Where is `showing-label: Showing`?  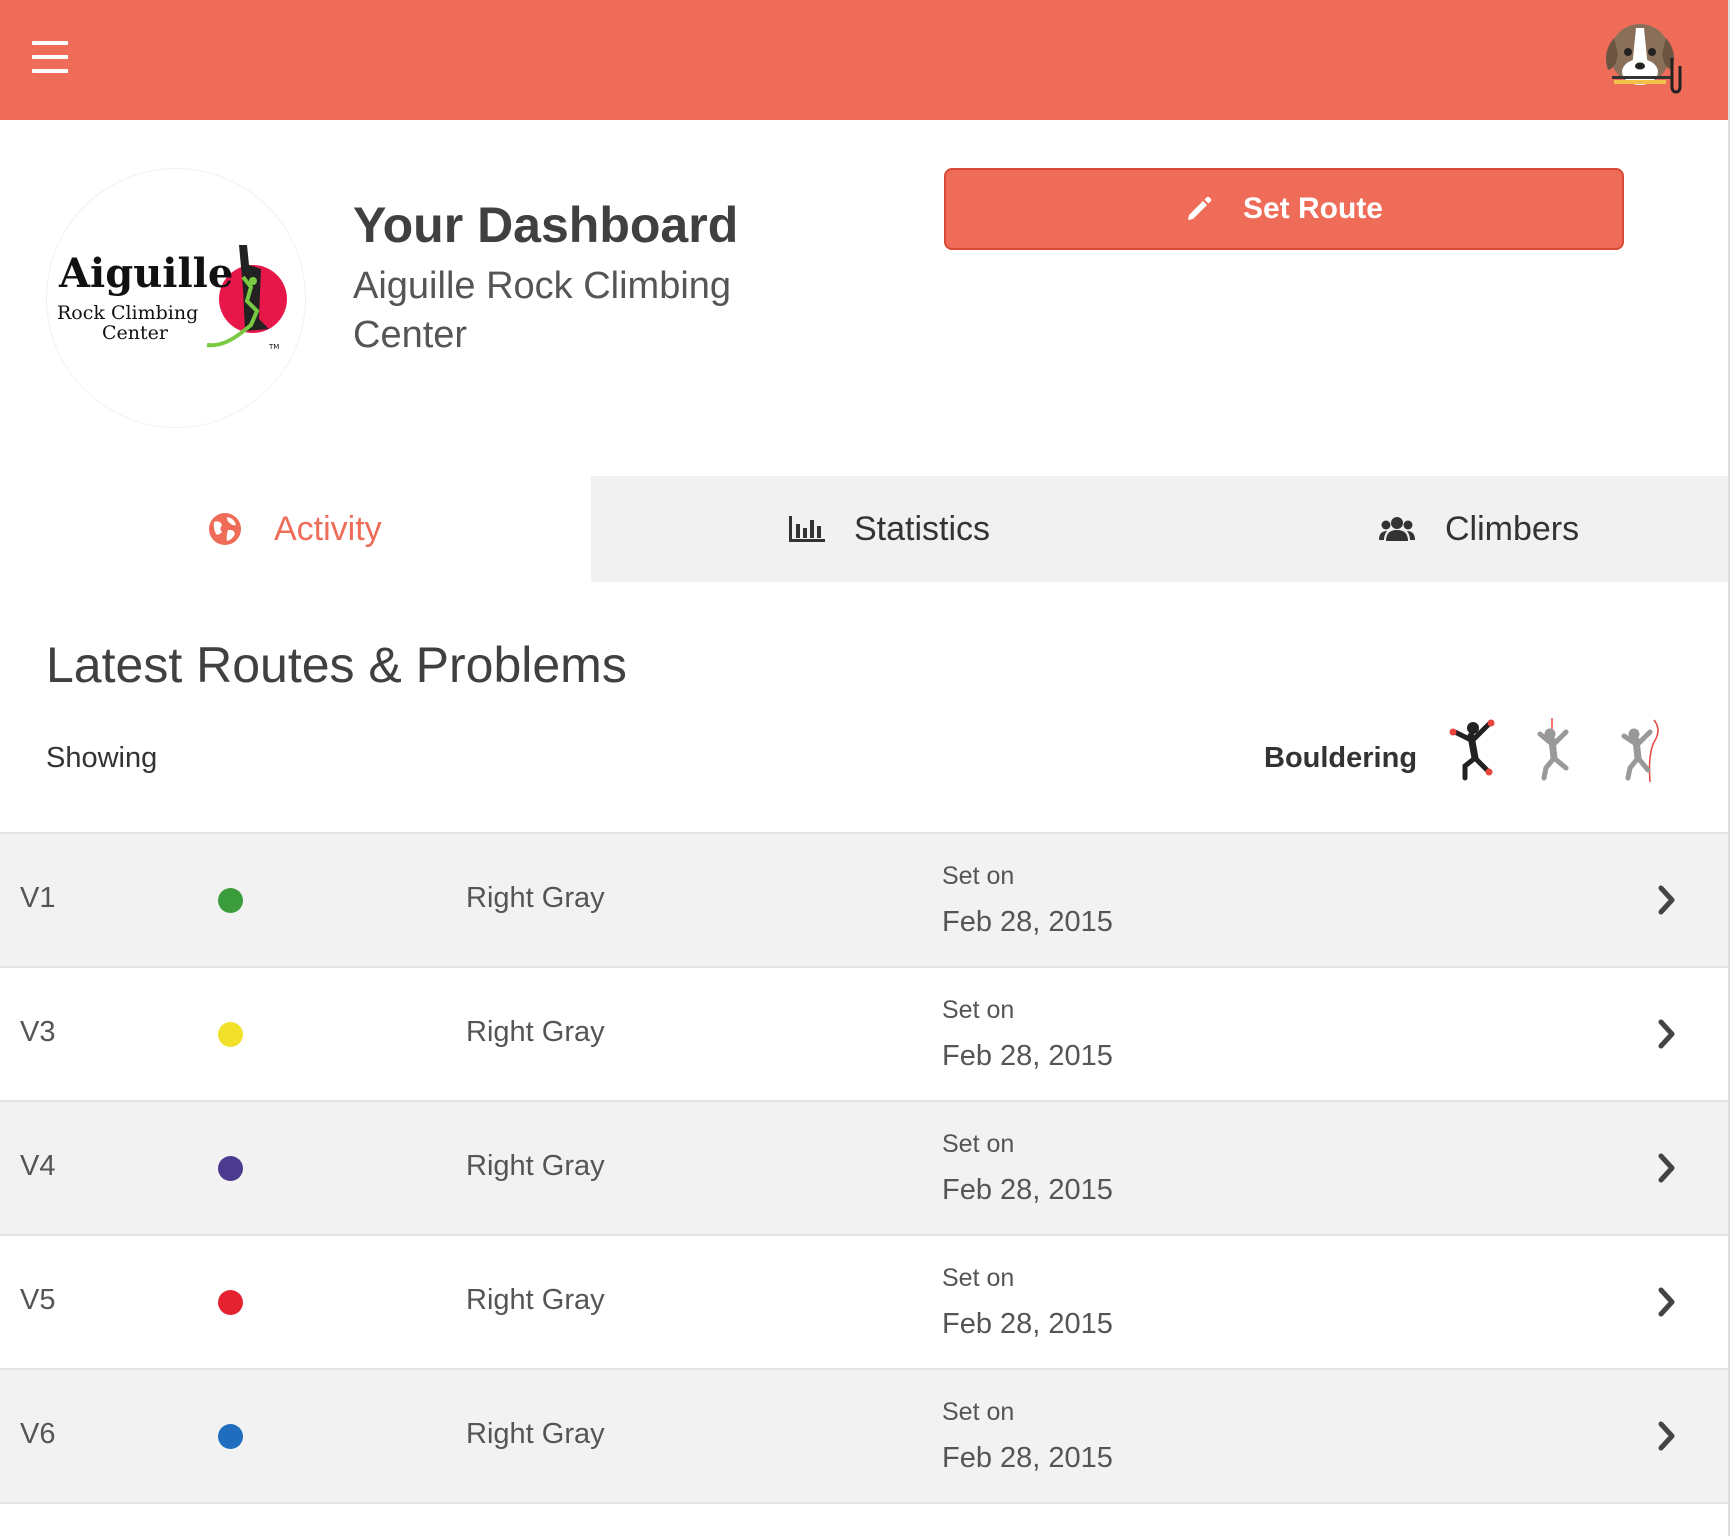 showing-label: Showing is located at coordinates (102, 758).